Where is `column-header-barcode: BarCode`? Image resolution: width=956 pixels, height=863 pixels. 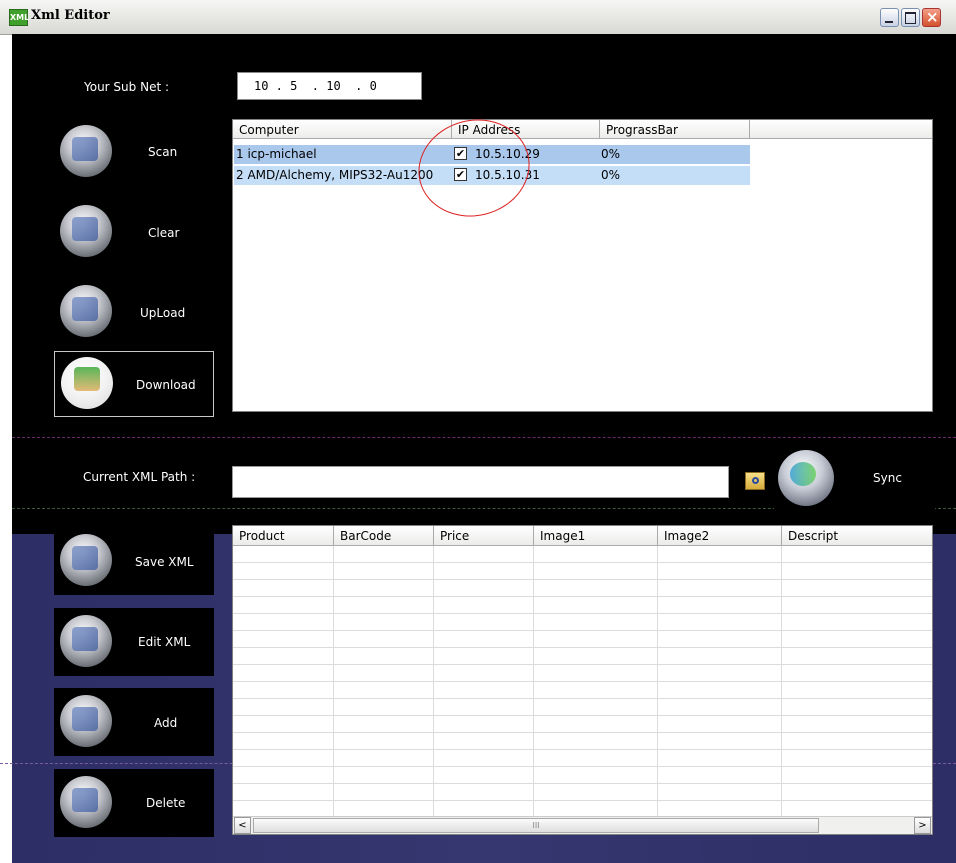 column-header-barcode: BarCode is located at coordinates (384, 536).